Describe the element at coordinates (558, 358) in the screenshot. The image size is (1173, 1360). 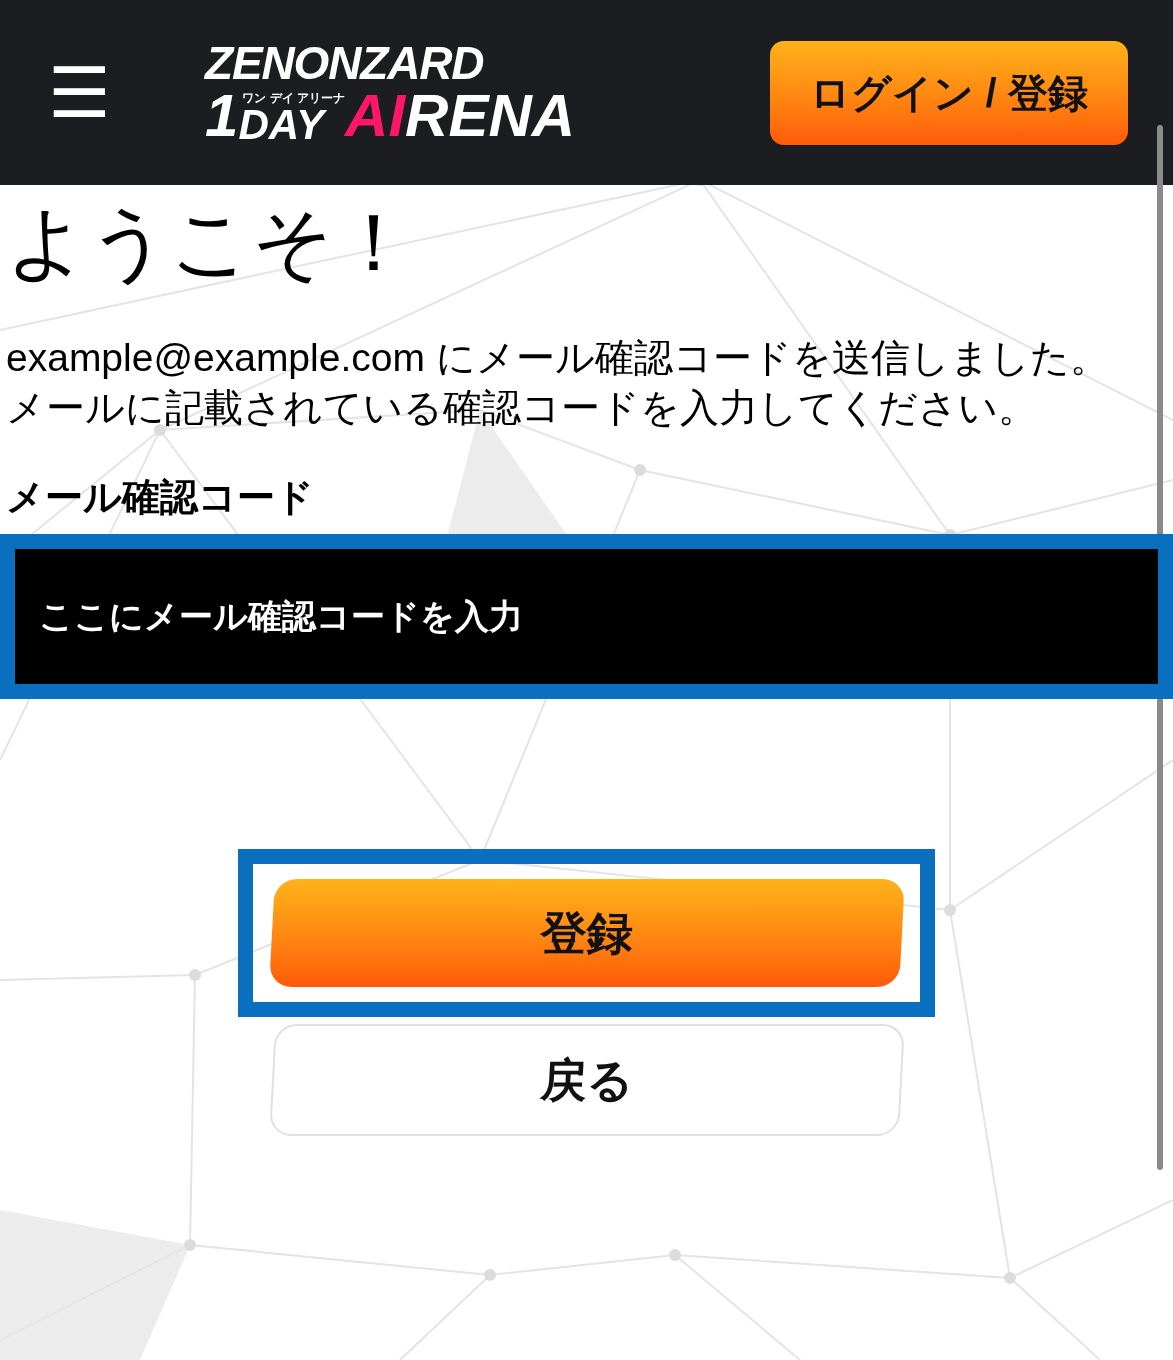
I see `instruction-text: example@example.com にメール確認コードを送信しました。` at that location.